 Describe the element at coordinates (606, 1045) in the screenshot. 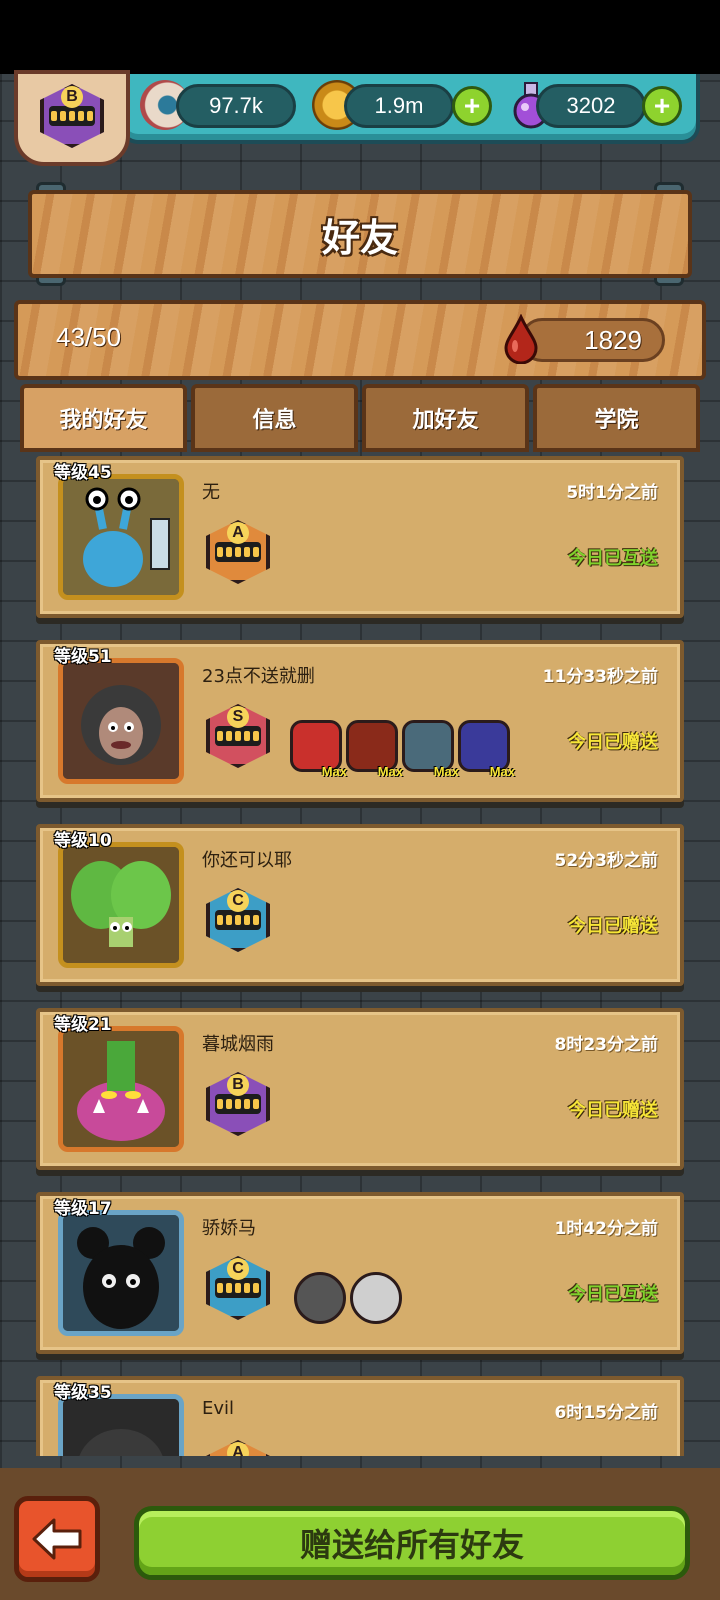

I see `friend-last-online: 8时23分之前` at that location.